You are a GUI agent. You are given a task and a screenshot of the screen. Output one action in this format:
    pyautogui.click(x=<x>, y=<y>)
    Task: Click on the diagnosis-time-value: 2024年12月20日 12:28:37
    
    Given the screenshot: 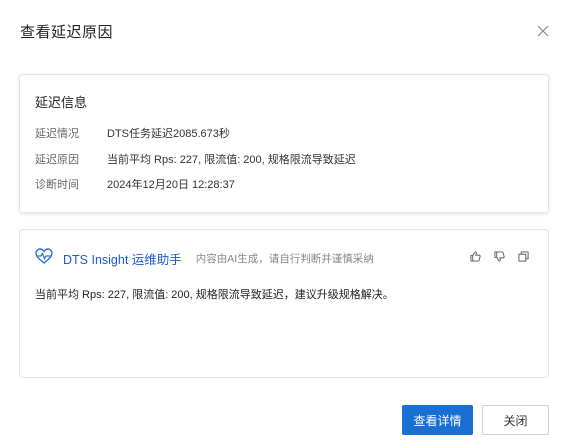 What is the action you would take?
    pyautogui.click(x=171, y=185)
    